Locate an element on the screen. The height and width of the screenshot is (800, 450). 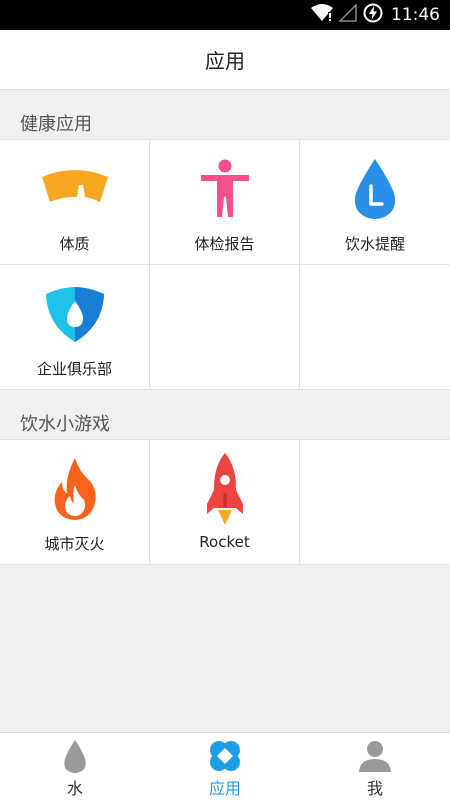
status-icons: 11:46 is located at coordinates (375, 15).